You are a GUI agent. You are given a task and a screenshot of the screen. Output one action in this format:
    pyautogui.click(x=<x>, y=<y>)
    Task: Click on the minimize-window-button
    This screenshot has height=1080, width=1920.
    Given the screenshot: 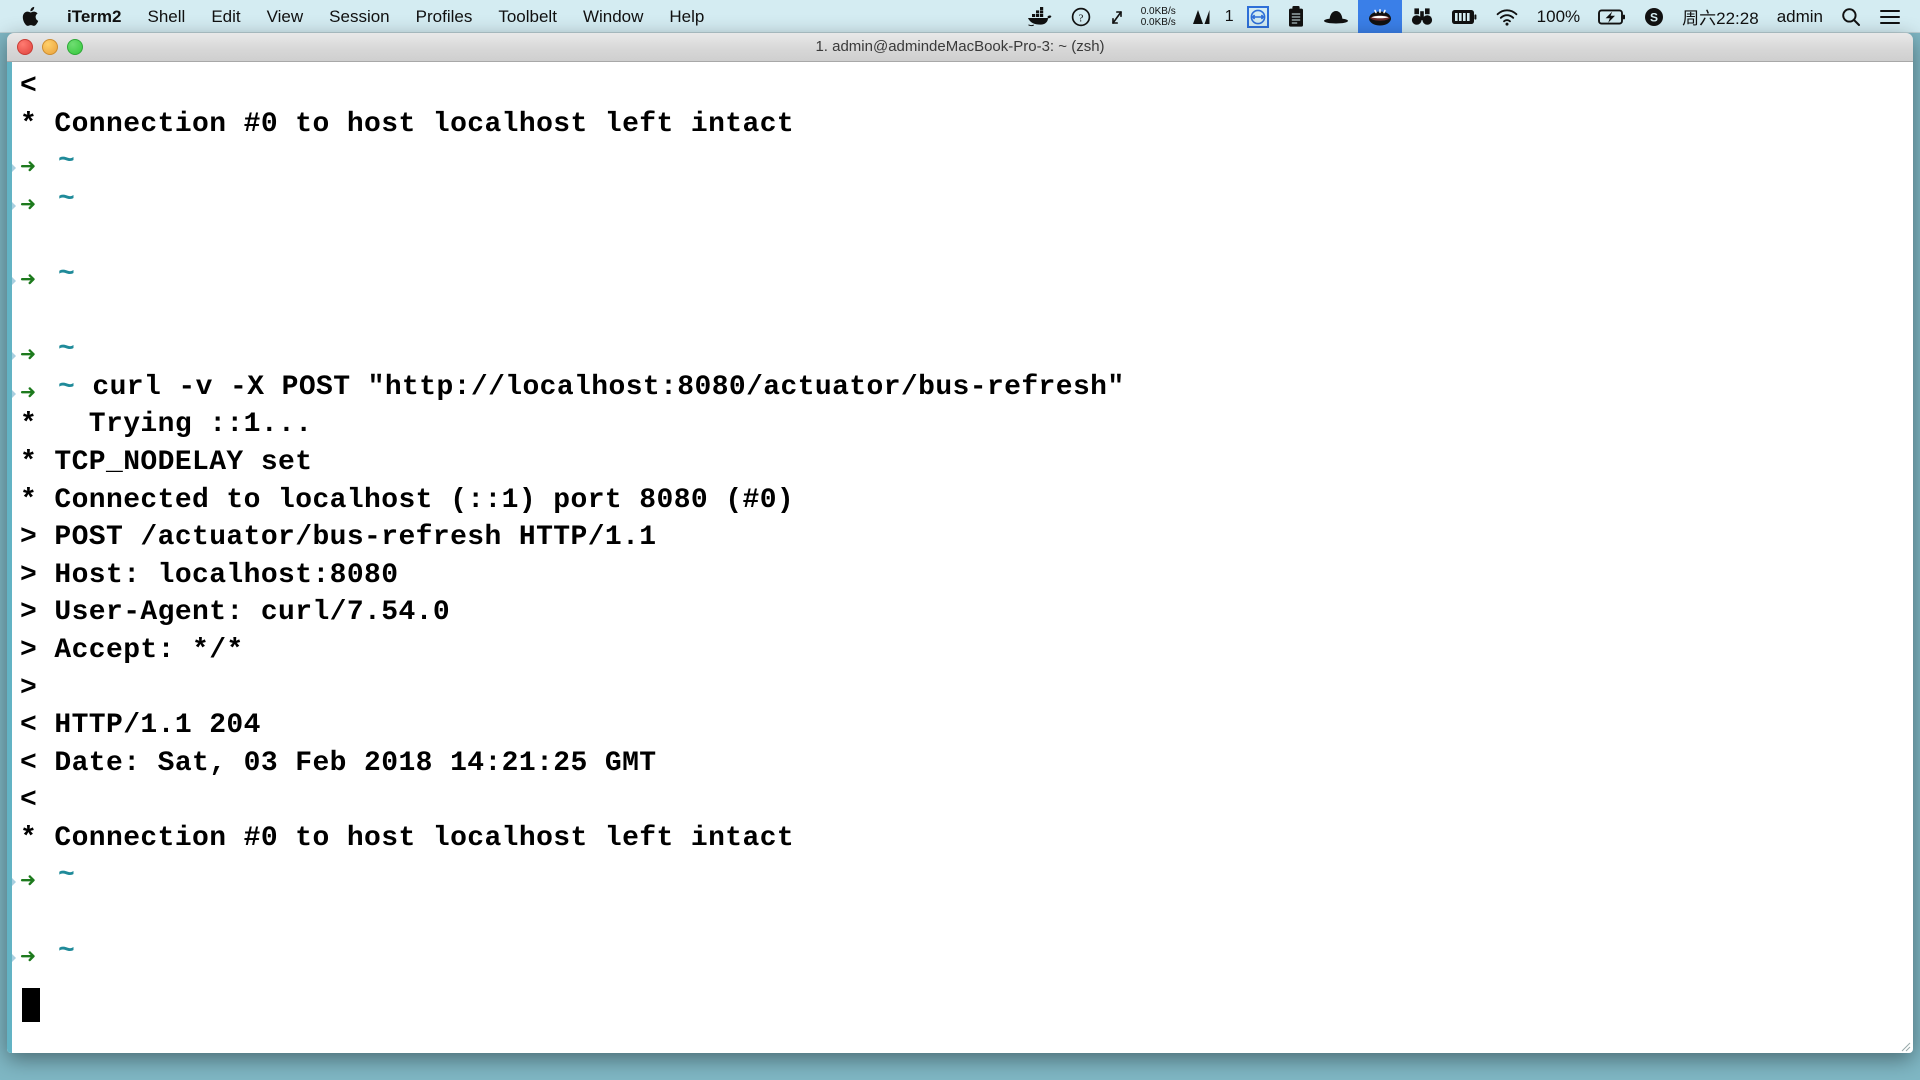 What is the action you would take?
    pyautogui.click(x=50, y=47)
    